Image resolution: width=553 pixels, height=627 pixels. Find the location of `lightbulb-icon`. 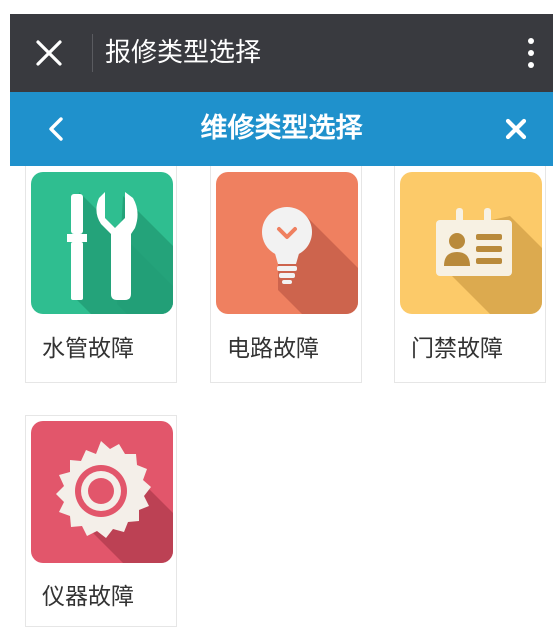

lightbulb-icon is located at coordinates (287, 243).